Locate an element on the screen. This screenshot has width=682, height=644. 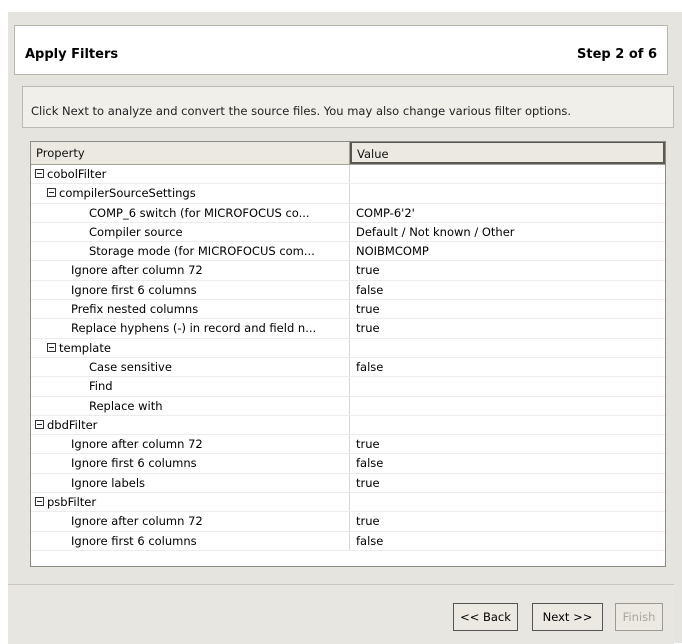
property-cell: compilerSourceSettings is located at coordinates (190, 193).